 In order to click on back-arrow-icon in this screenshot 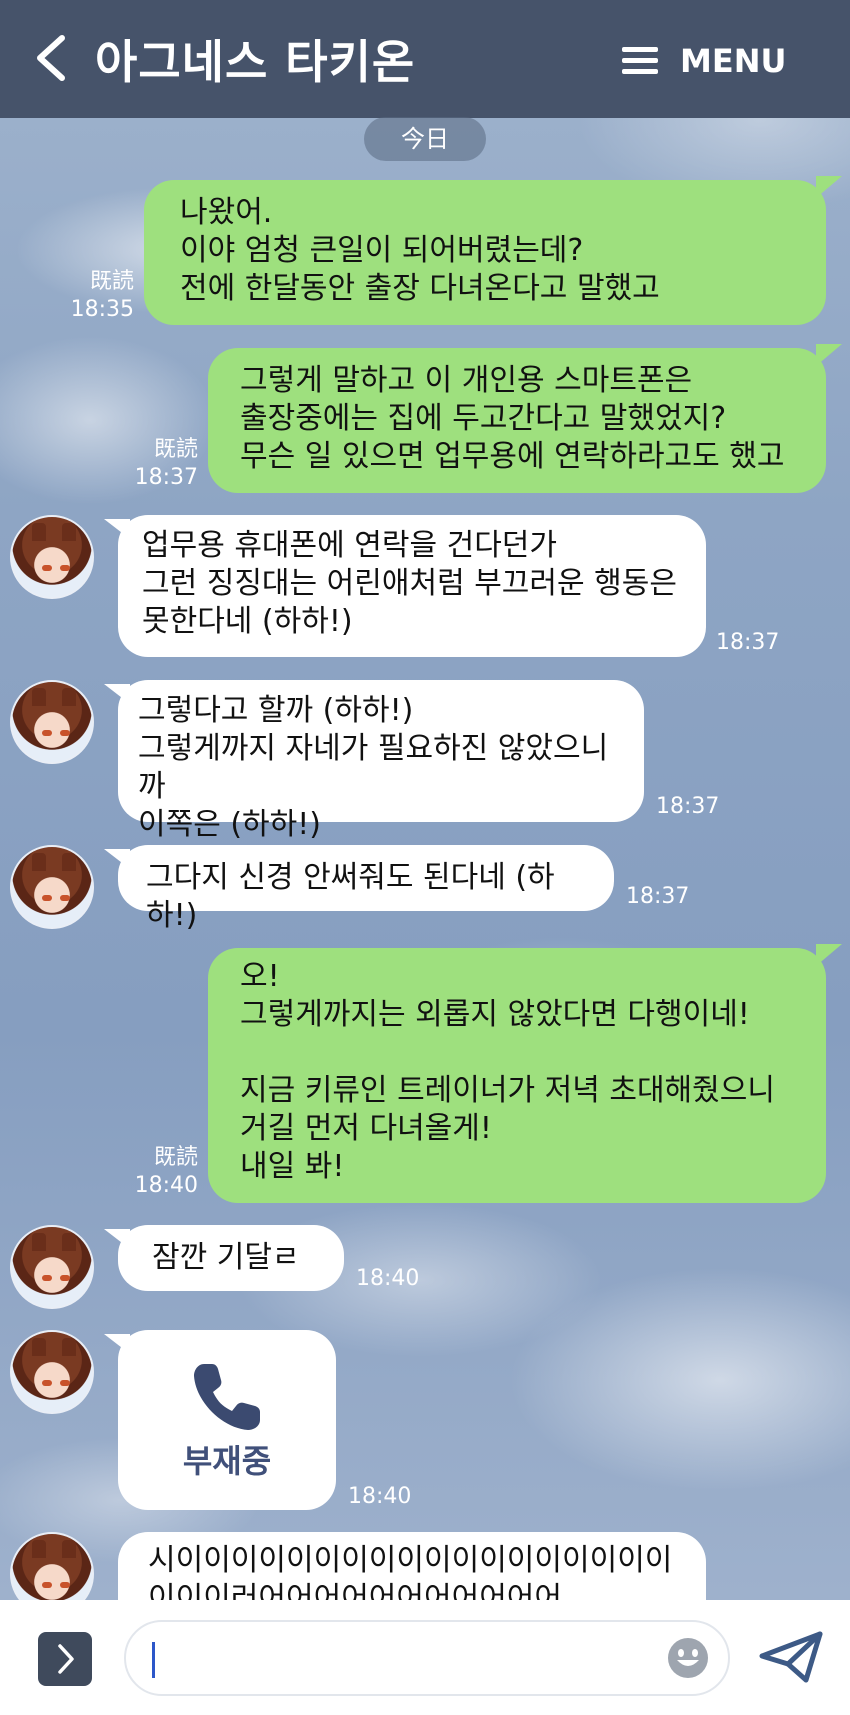, I will do `click(55, 58)`.